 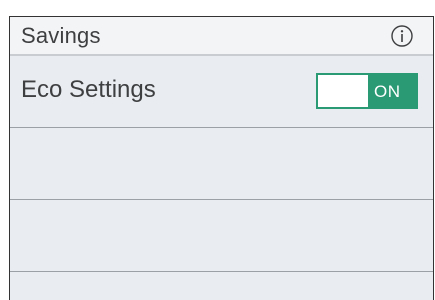 What do you see at coordinates (387, 91) in the screenshot?
I see `toggle-state-label: ON` at bounding box center [387, 91].